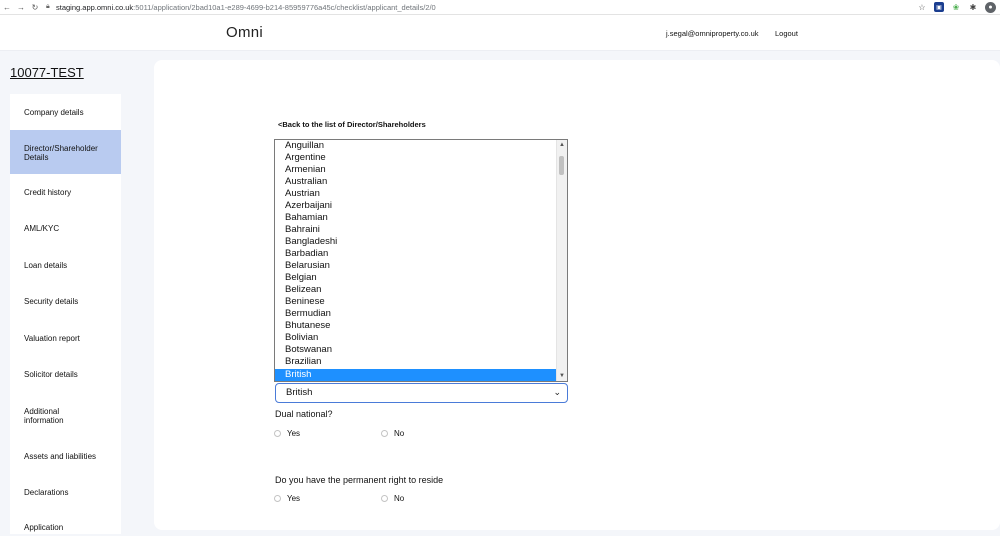 The height and width of the screenshot is (536, 1000). I want to click on sidebar-item-label: Director/Shareholder Details, so click(61, 153).